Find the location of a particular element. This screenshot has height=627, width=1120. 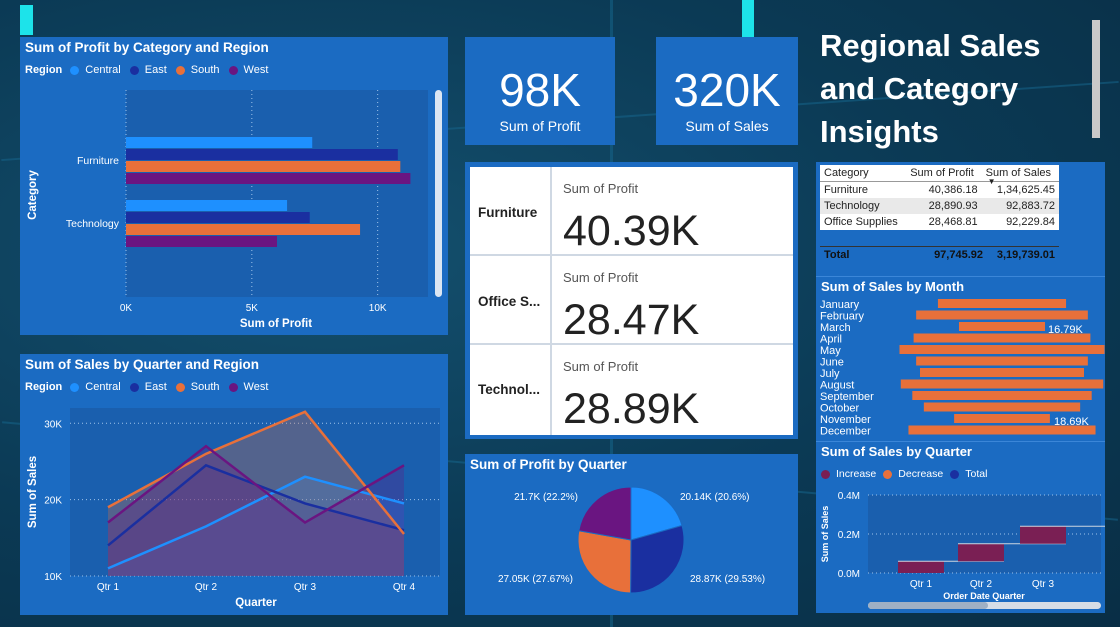

kpi-value: 320K is located at coordinates (727, 90).